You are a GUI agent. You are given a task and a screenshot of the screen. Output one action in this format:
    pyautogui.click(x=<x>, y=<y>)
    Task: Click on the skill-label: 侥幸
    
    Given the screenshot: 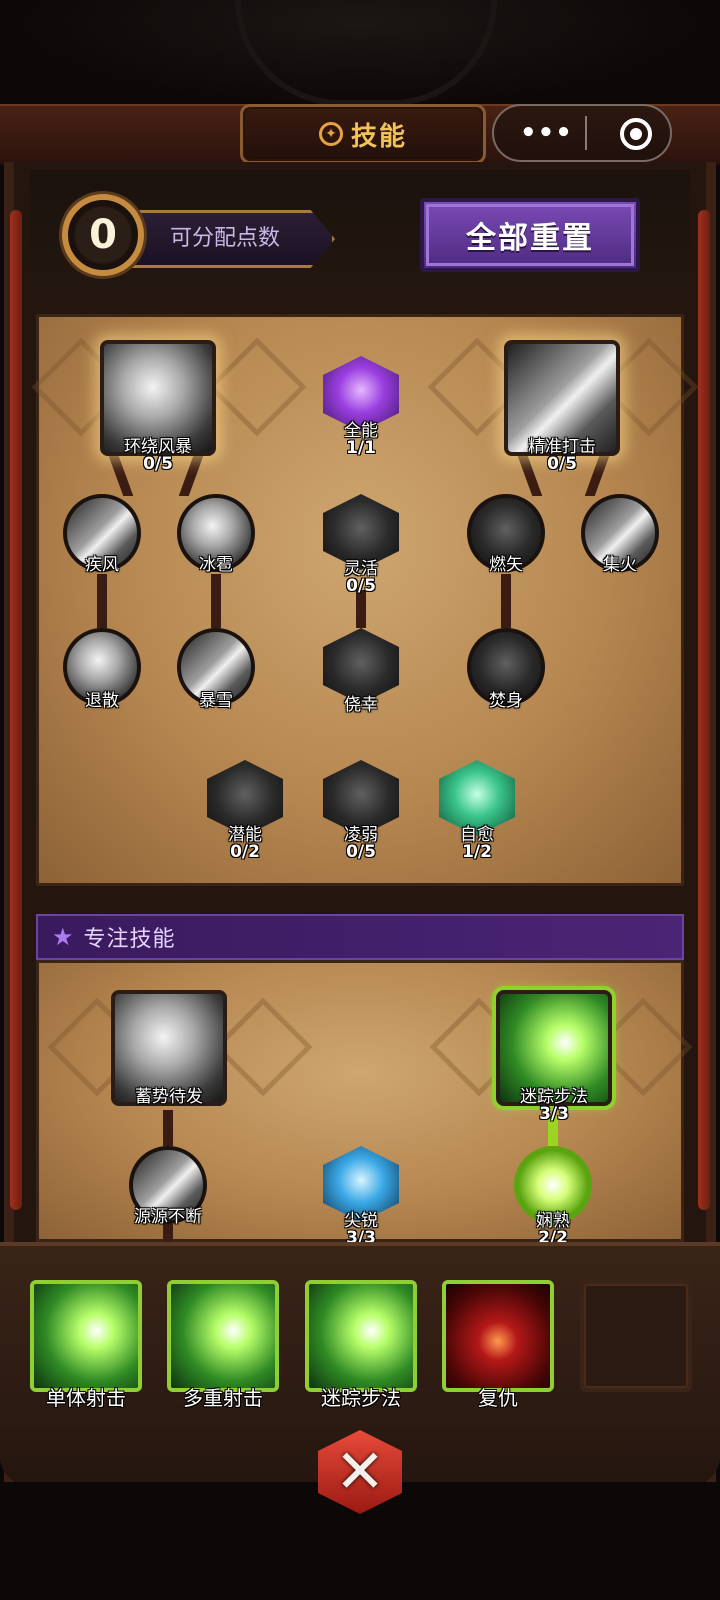 What is the action you would take?
    pyautogui.click(x=361, y=705)
    